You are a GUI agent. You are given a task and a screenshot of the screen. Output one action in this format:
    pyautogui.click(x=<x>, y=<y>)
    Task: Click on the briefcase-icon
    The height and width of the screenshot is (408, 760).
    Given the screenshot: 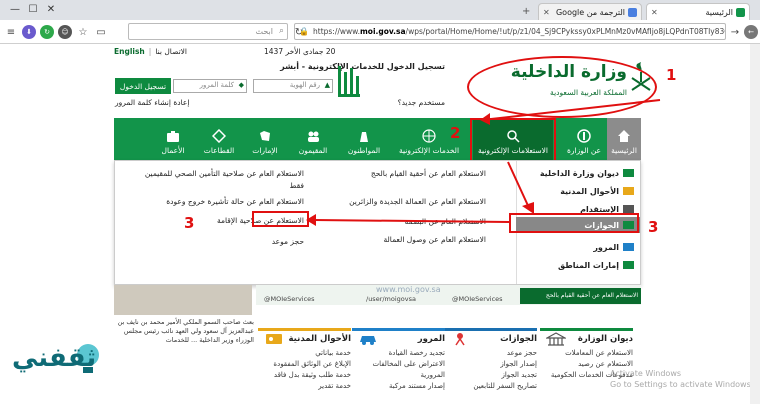 What is the action you would take?
    pyautogui.click(x=173, y=136)
    